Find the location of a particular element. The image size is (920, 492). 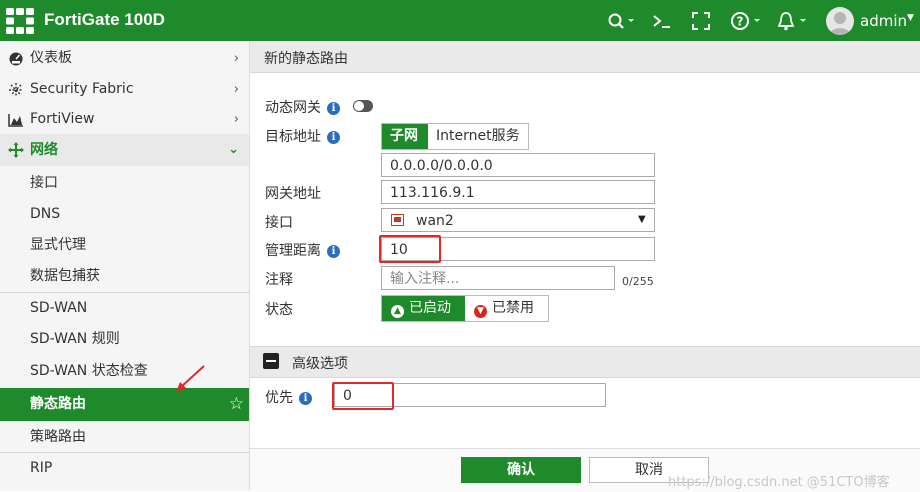

sidebar-item-packet-capture: 数据包捕获 is located at coordinates (124, 276).